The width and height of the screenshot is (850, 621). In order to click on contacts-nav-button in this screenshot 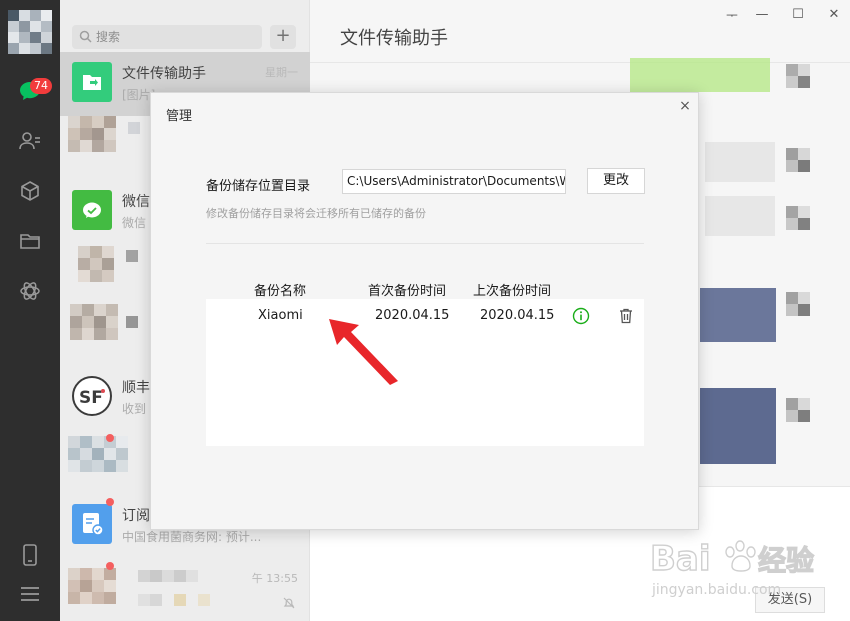, I will do `click(30, 141)`.